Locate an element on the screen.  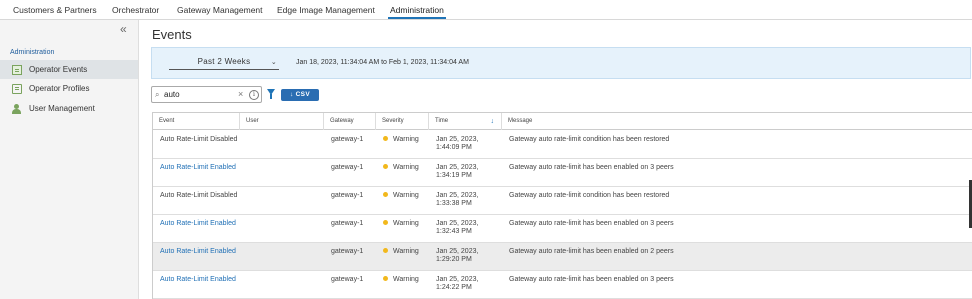
tab-customers-partners: Customers & Partners is located at coordinates (55, 10).